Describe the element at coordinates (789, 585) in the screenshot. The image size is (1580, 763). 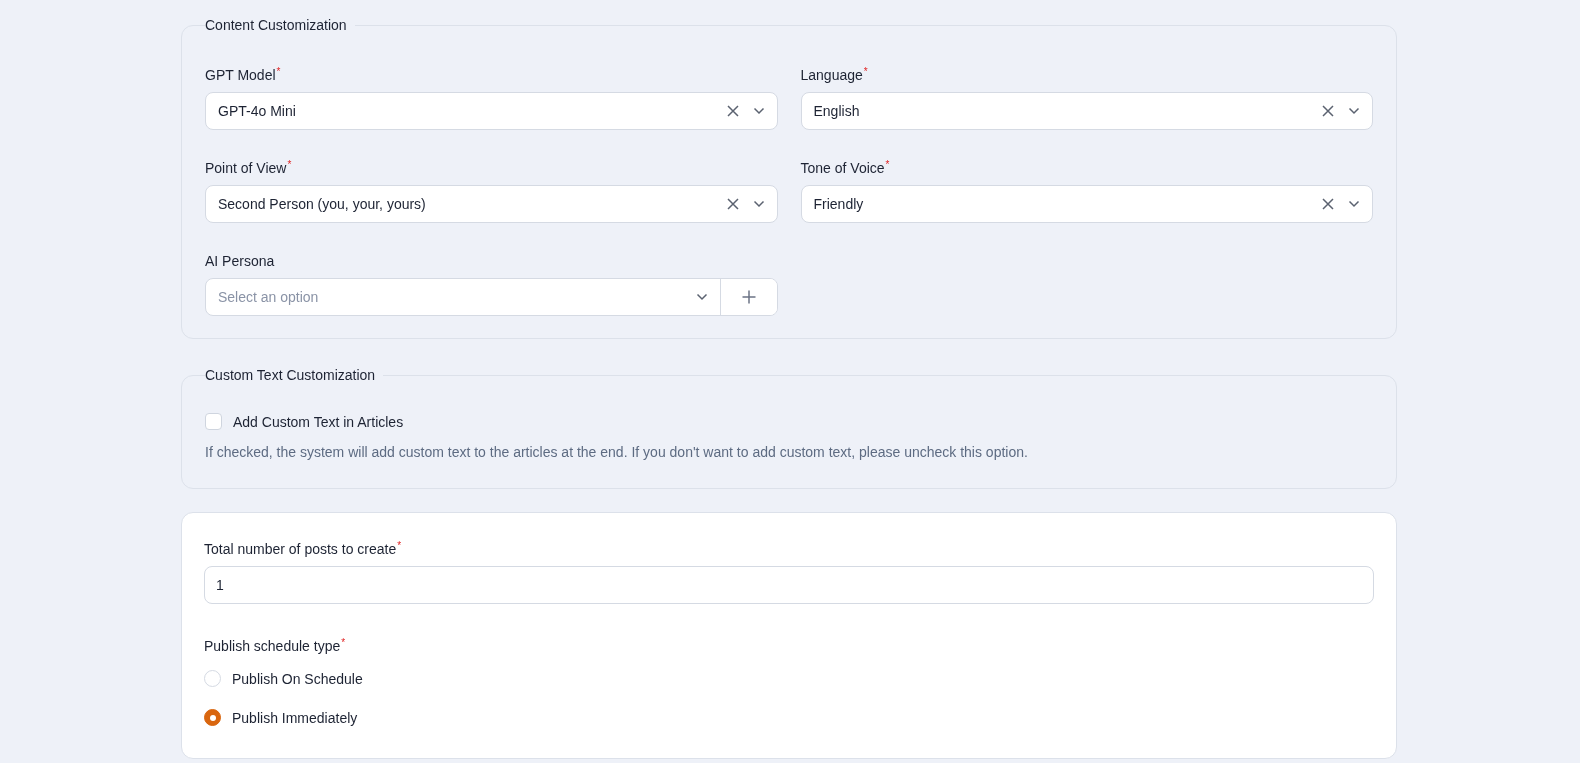
I see `number-input: 1` at that location.